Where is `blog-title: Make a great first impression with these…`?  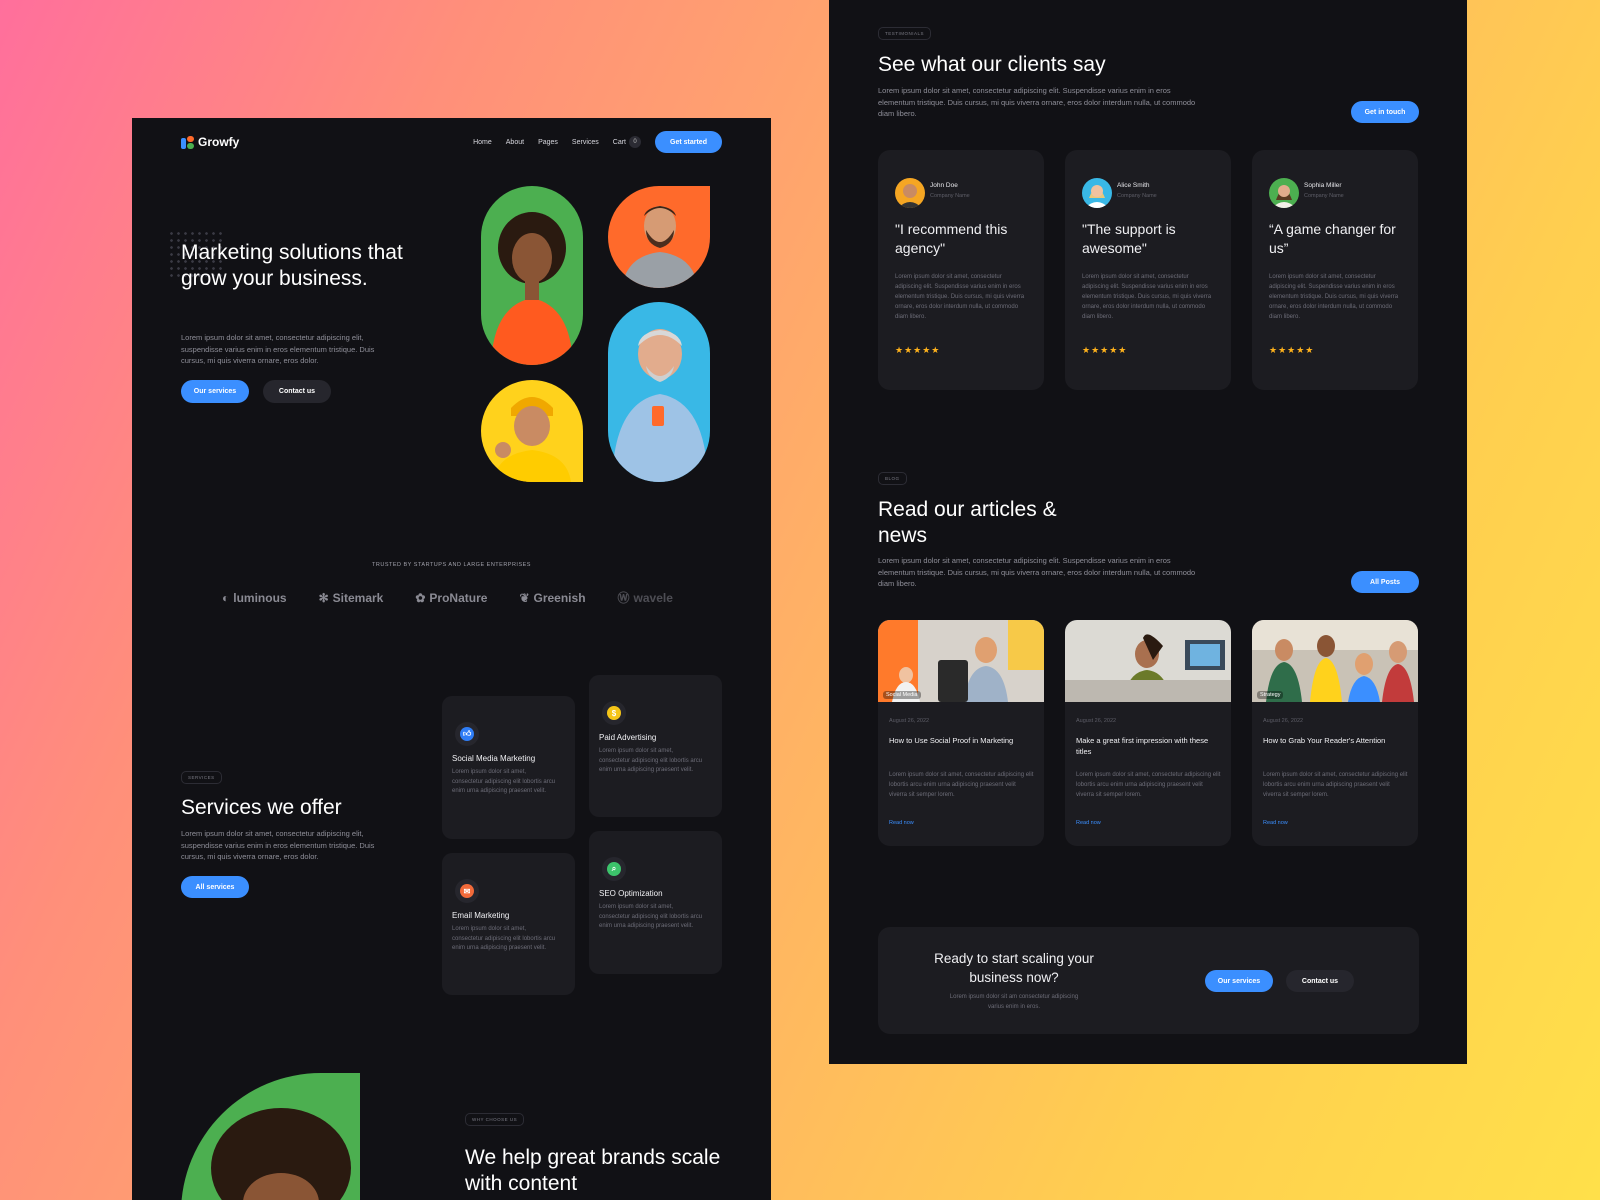 blog-title: Make a great first impression with these… is located at coordinates (1142, 746).